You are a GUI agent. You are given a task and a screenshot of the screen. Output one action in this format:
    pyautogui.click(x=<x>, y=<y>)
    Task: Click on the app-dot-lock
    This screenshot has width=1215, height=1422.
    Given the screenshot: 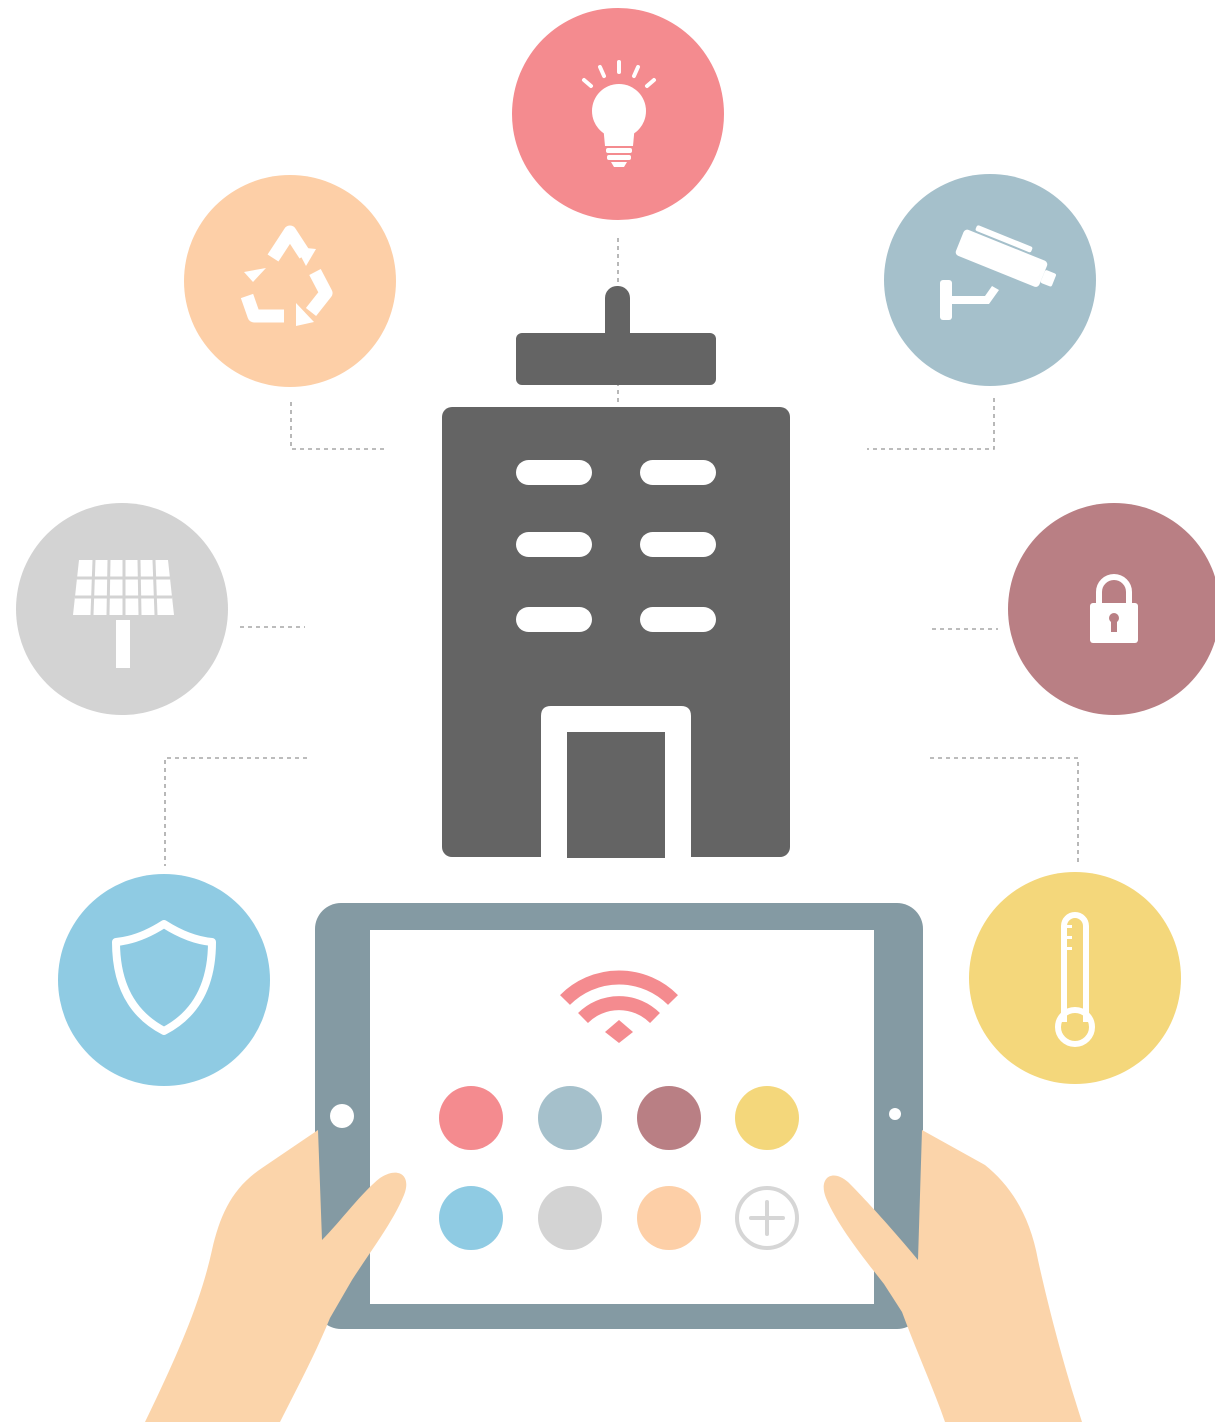 What is the action you would take?
    pyautogui.click(x=669, y=1118)
    